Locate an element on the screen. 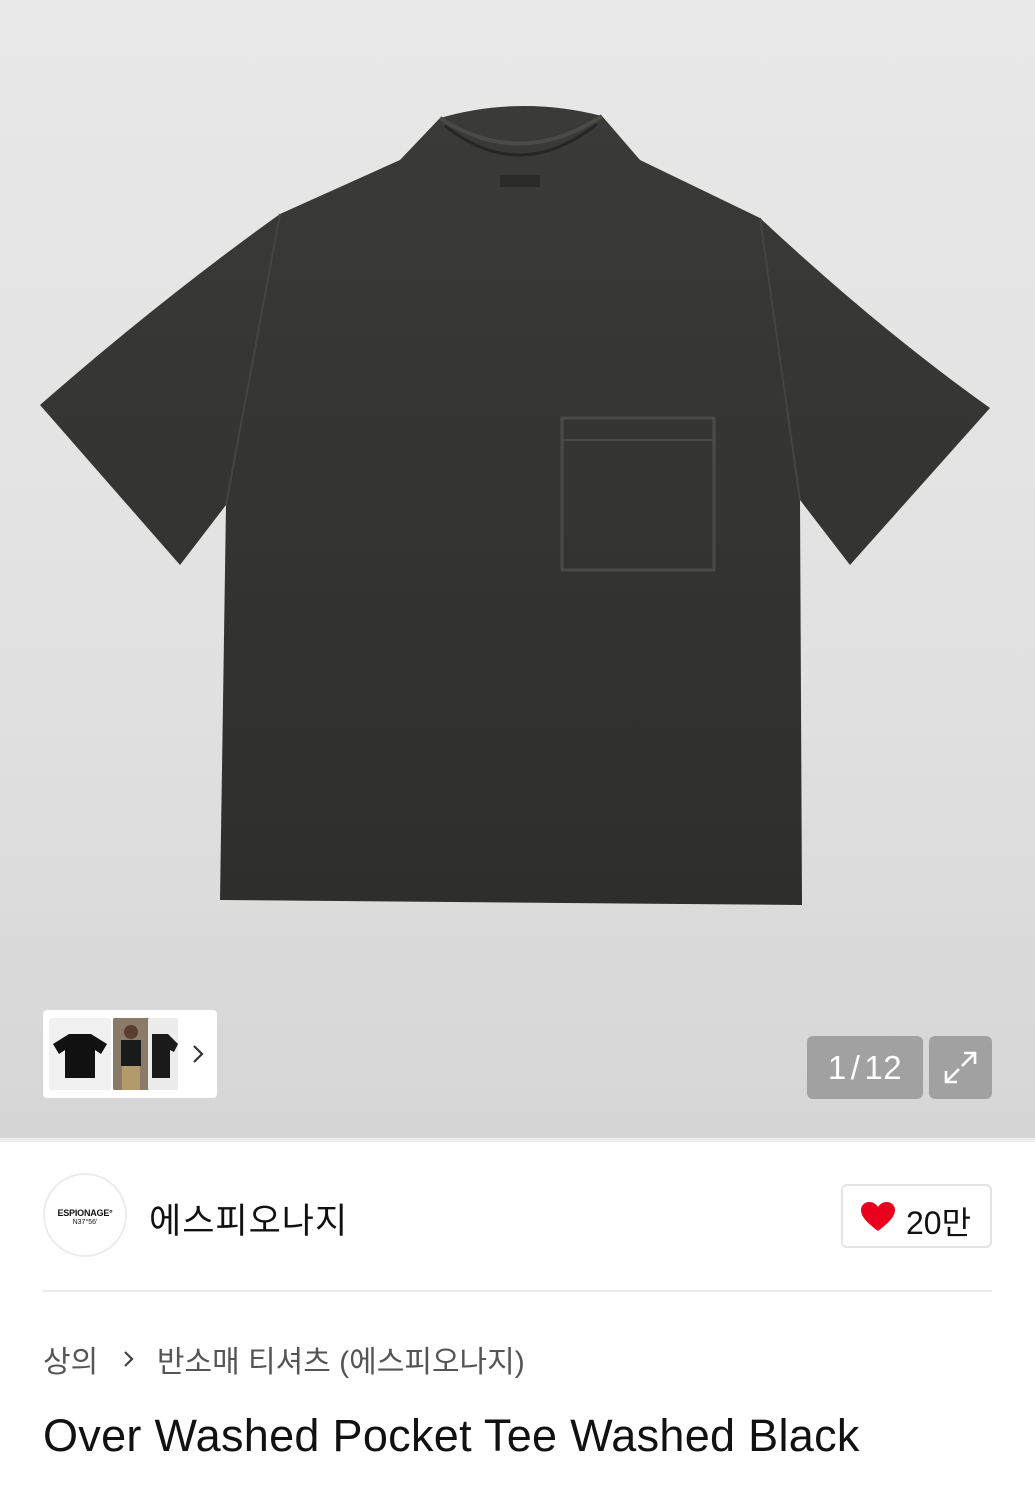 Image resolution: width=1035 pixels, height=1500 pixels. like-button: 20만 is located at coordinates (916, 1216).